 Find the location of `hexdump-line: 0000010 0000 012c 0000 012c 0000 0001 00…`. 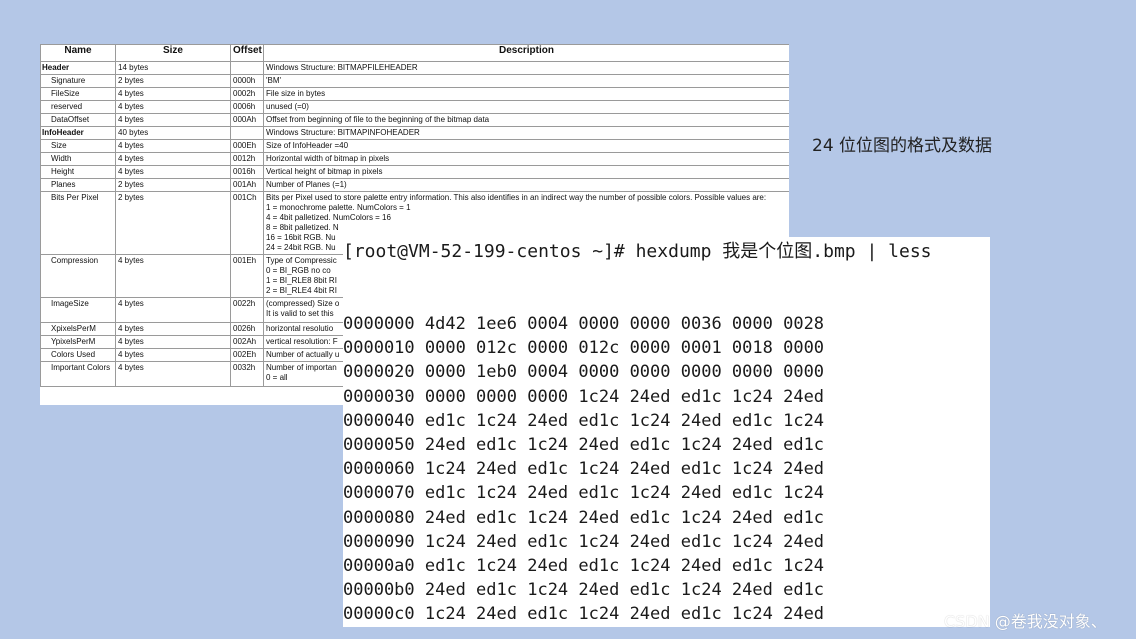

hexdump-line: 0000010 0000 012c 0000 012c 0000 0001 00… is located at coordinates (584, 348).